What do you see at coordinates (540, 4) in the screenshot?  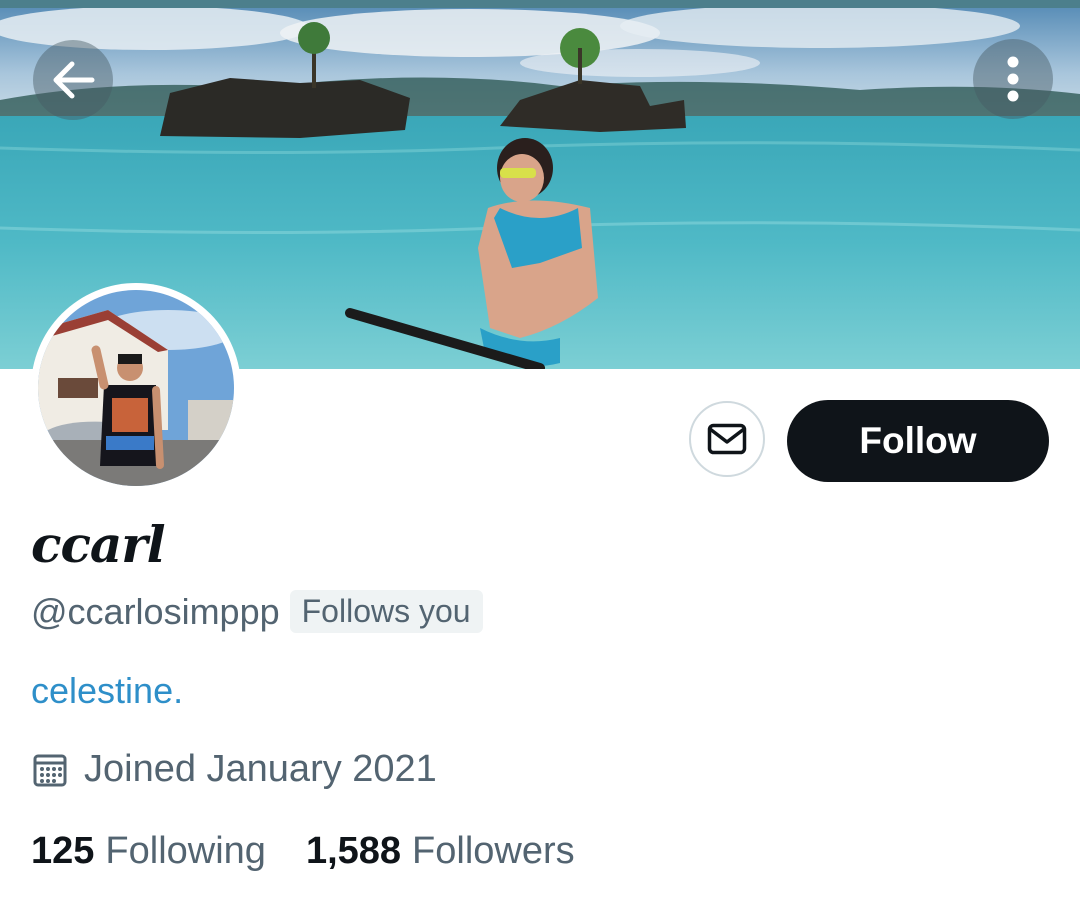 I see `top-accent-bar` at bounding box center [540, 4].